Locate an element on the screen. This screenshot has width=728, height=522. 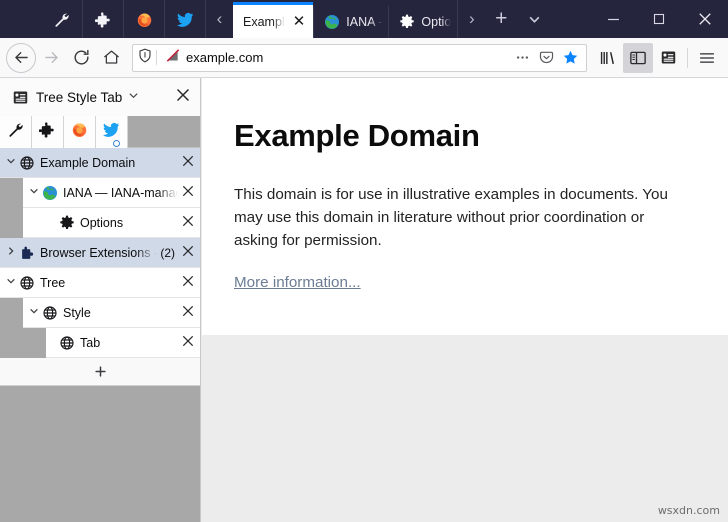
tree-tab-row-wrap: Tab is located at coordinates (100, 343).